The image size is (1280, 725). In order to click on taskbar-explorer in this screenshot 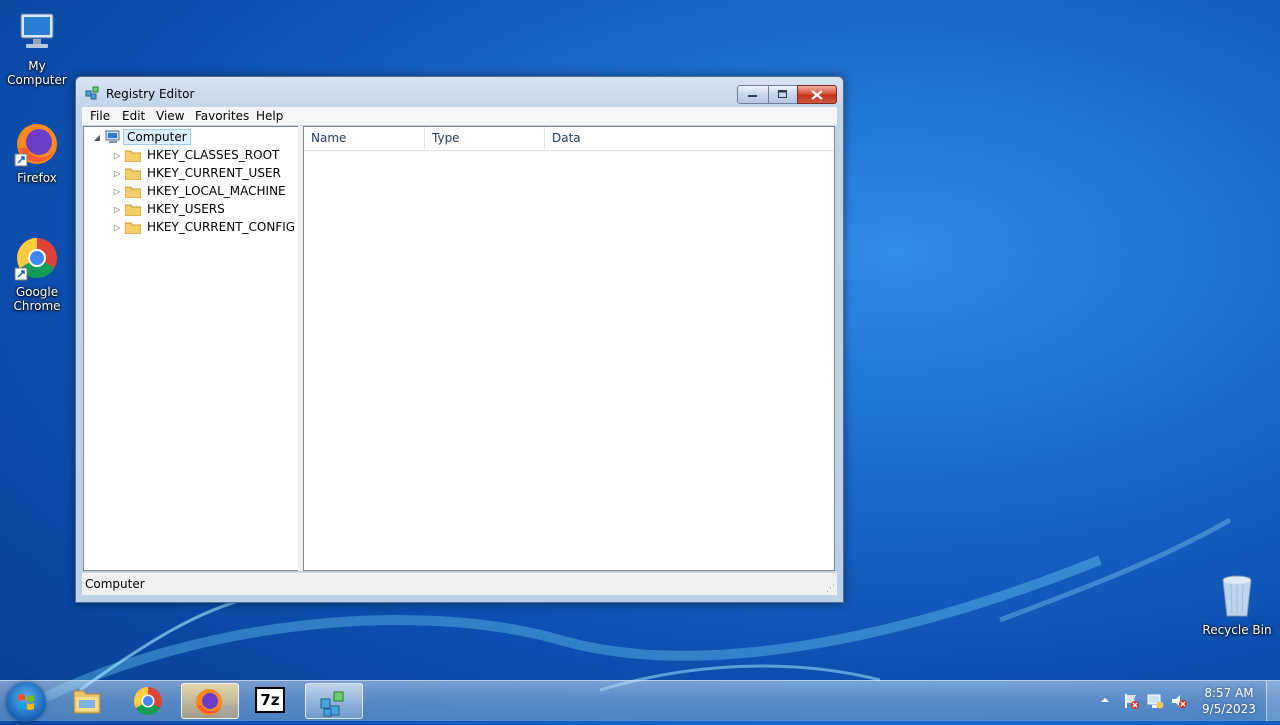, I will do `click(87, 701)`.